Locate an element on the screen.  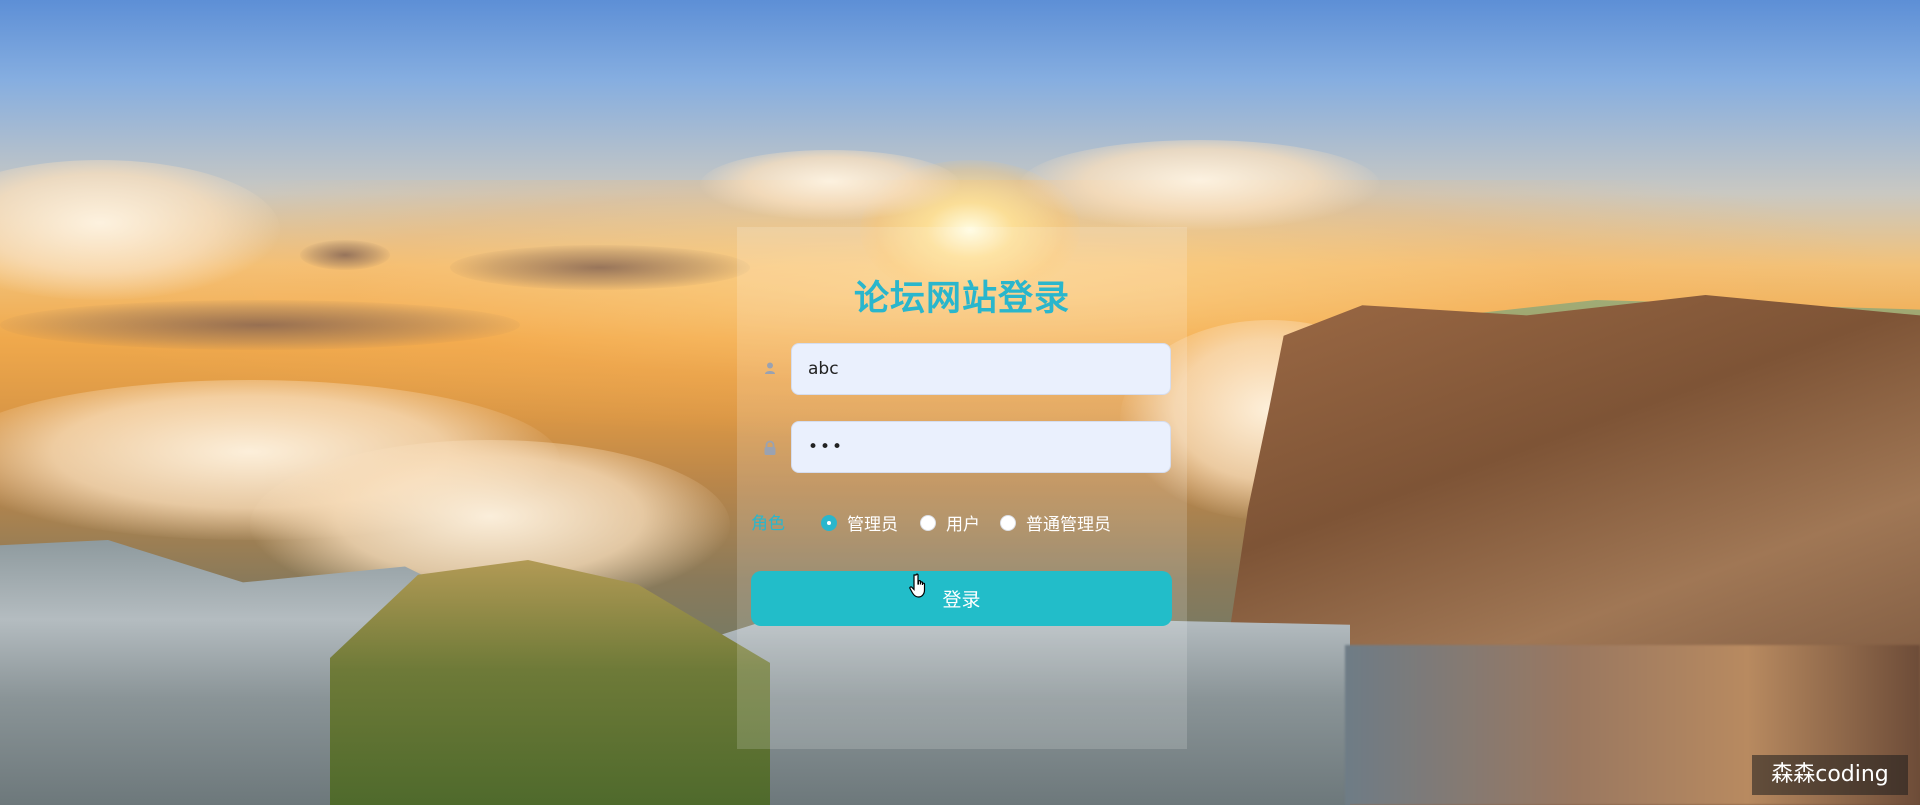
user-icon is located at coordinates (770, 369).